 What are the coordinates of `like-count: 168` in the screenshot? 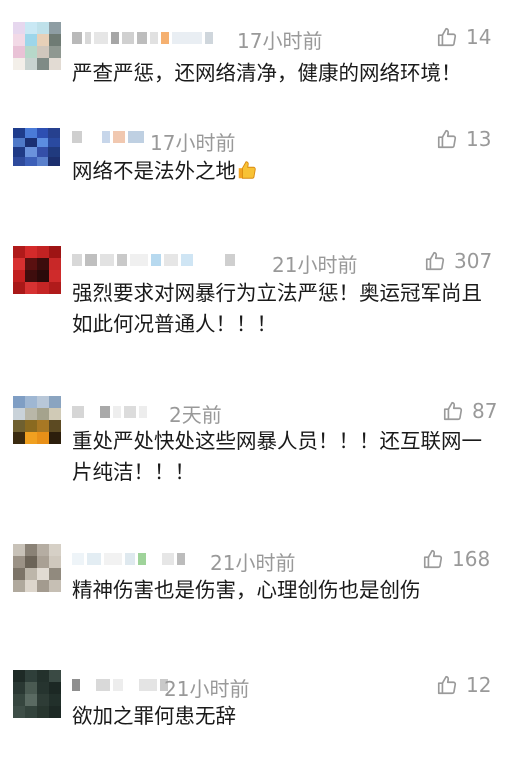 It's located at (471, 559).